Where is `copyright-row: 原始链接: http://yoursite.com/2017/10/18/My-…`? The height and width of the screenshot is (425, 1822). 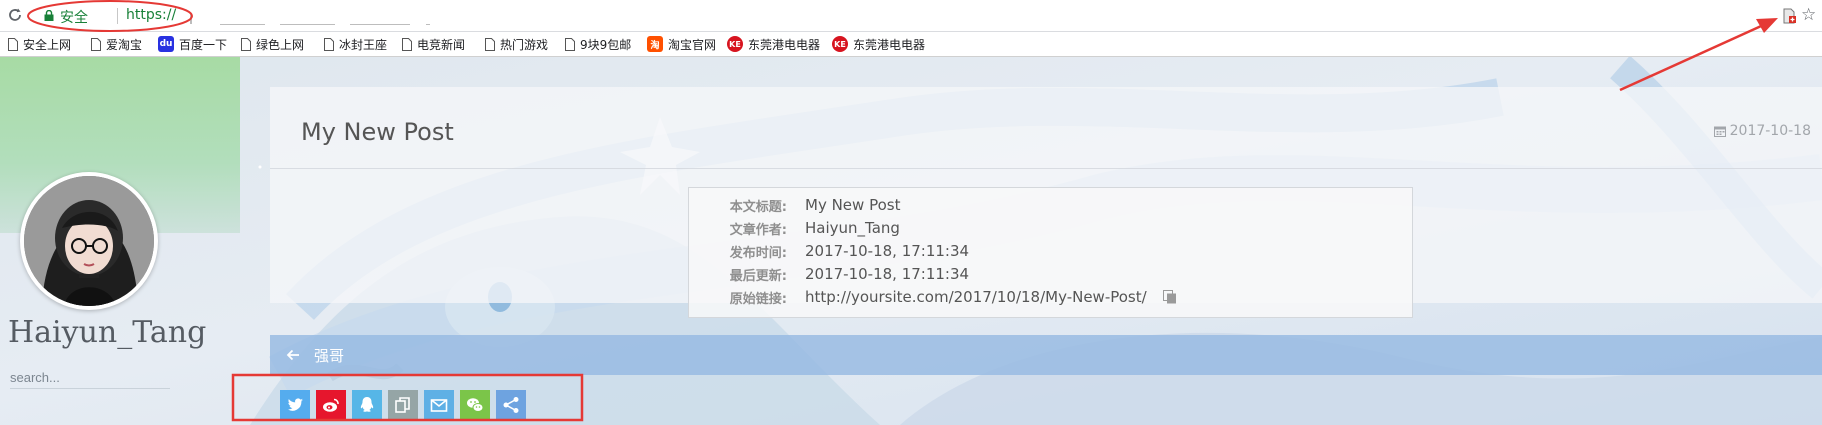 copyright-row: 原始链接: http://yoursite.com/2017/10/18/My-… is located at coordinates (933, 297).